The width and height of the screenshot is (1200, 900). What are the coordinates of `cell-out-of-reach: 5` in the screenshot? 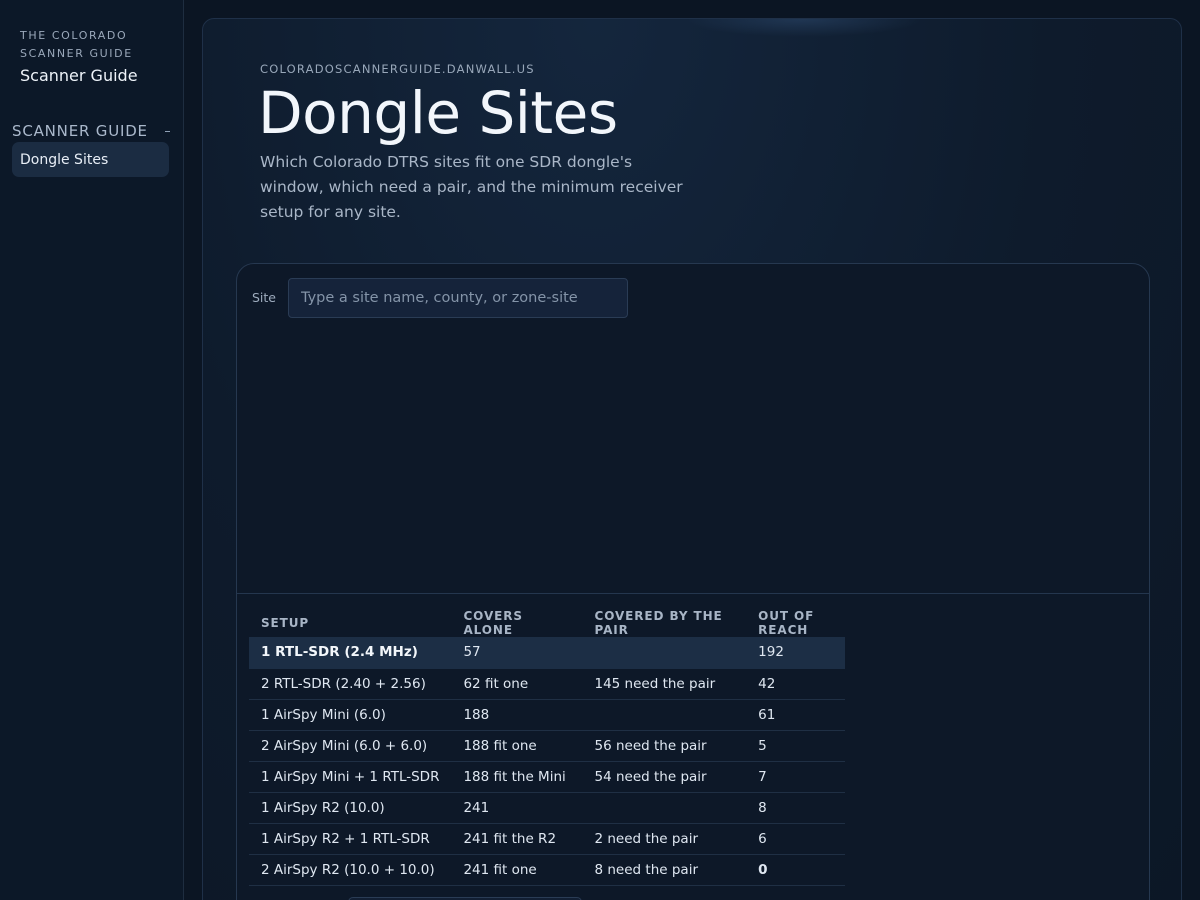 It's located at (795, 746).